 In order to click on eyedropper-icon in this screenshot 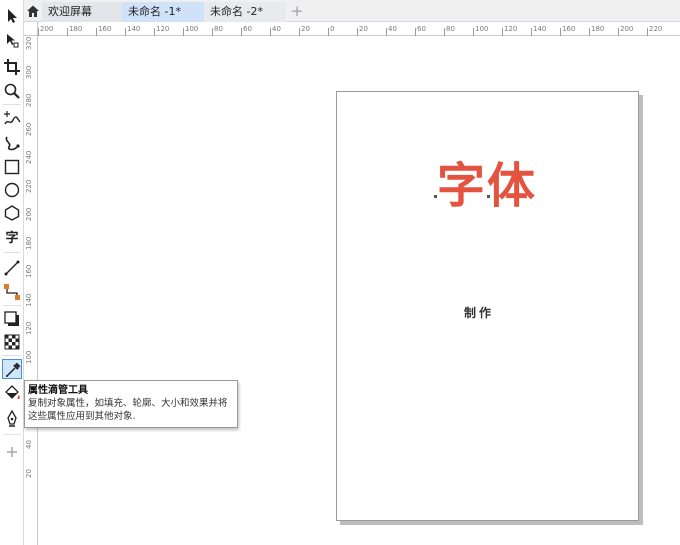, I will do `click(13, 369)`.